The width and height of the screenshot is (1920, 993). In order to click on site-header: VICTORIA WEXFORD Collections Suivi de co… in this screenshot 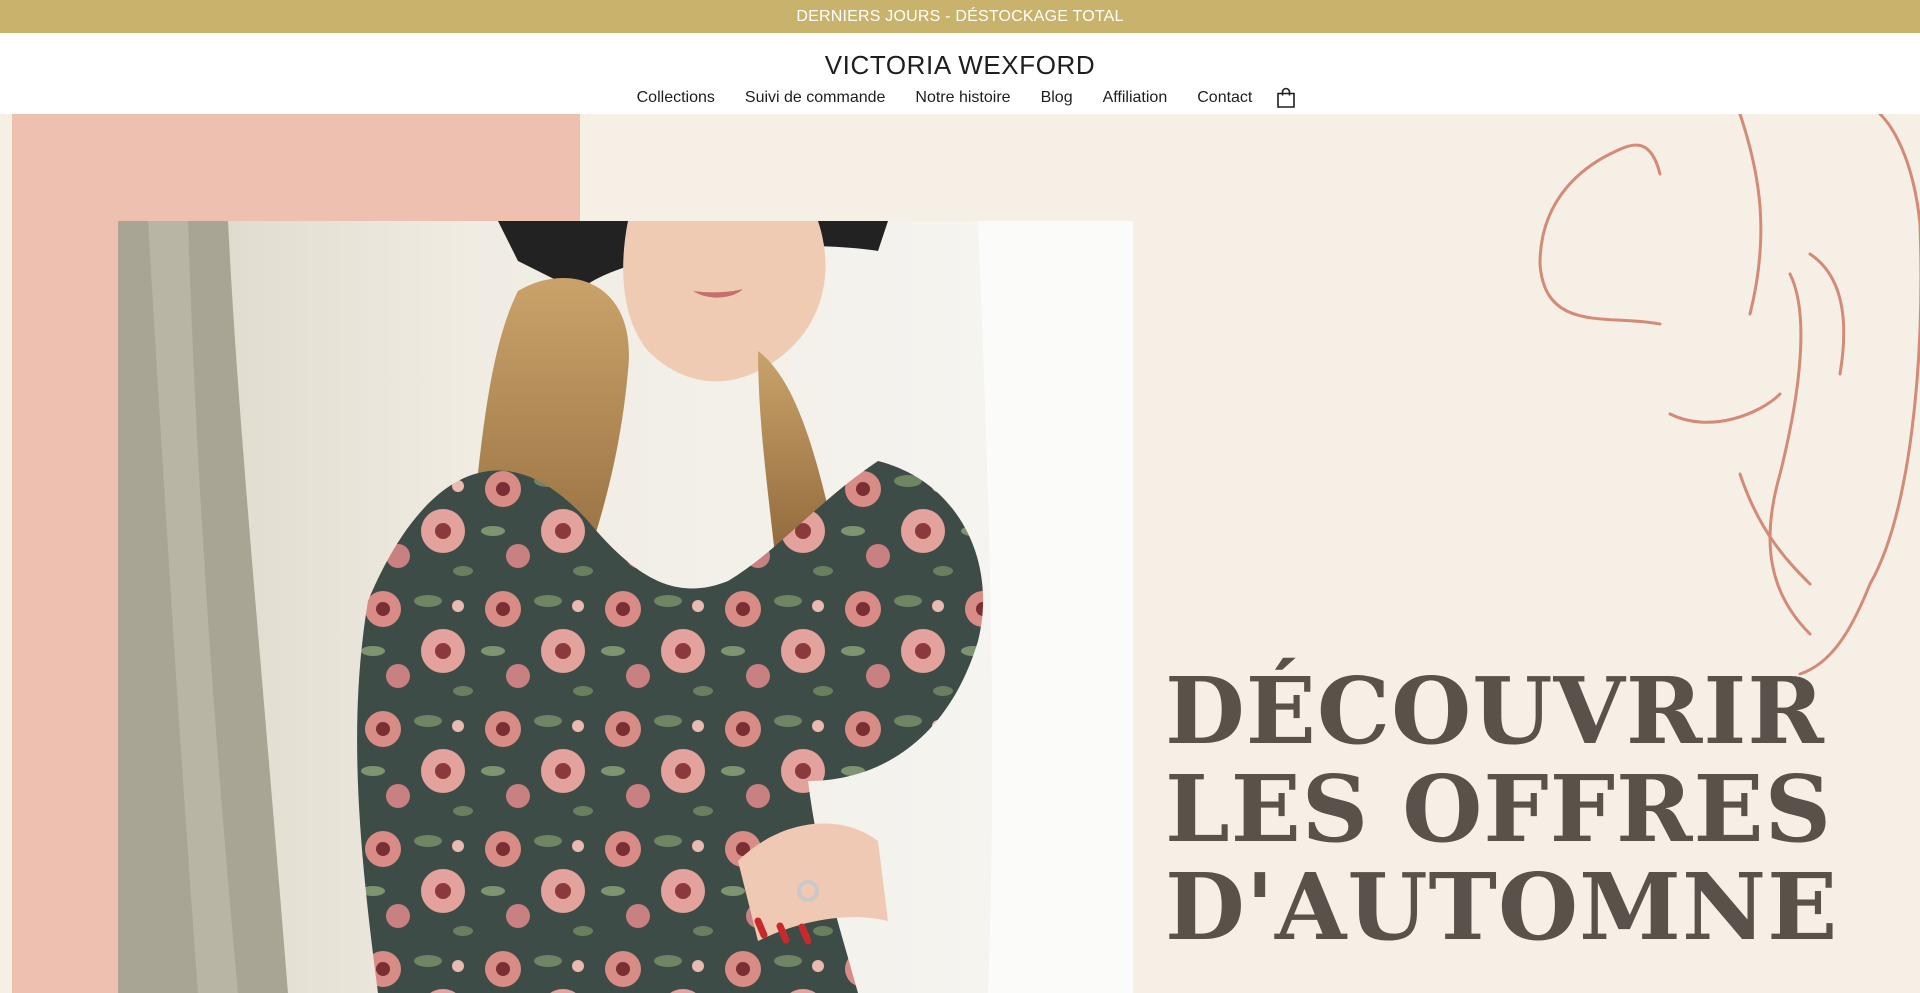, I will do `click(960, 73)`.